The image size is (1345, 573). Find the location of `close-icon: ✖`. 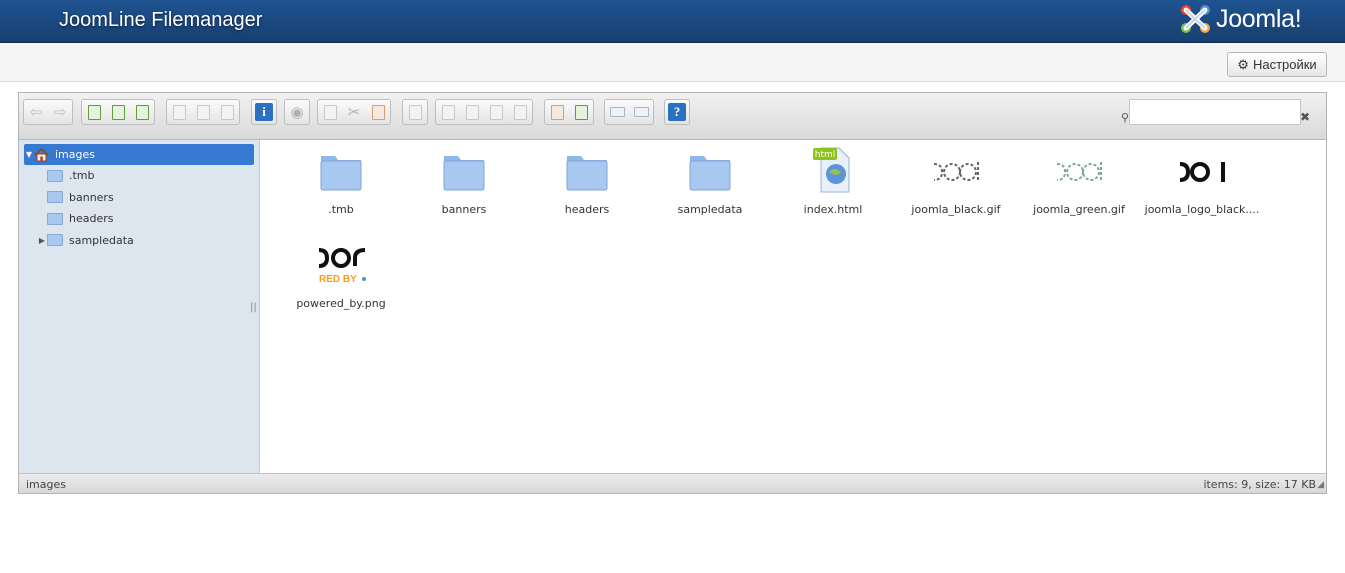

close-icon: ✖ is located at coordinates (1305, 117).